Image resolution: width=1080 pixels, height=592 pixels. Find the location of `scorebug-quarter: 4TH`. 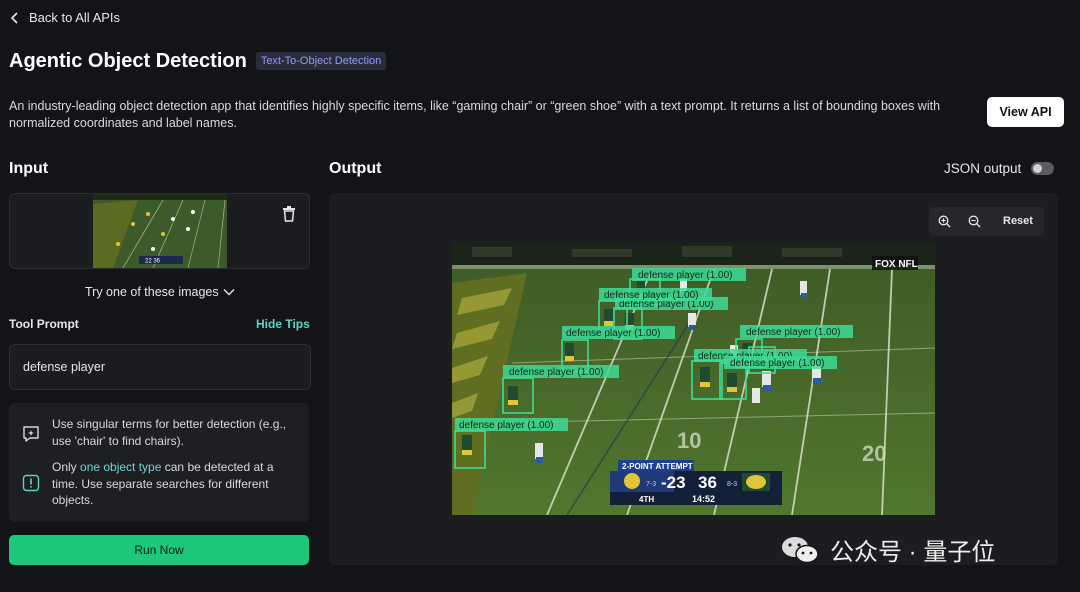

scorebug-quarter: 4TH is located at coordinates (646, 499).